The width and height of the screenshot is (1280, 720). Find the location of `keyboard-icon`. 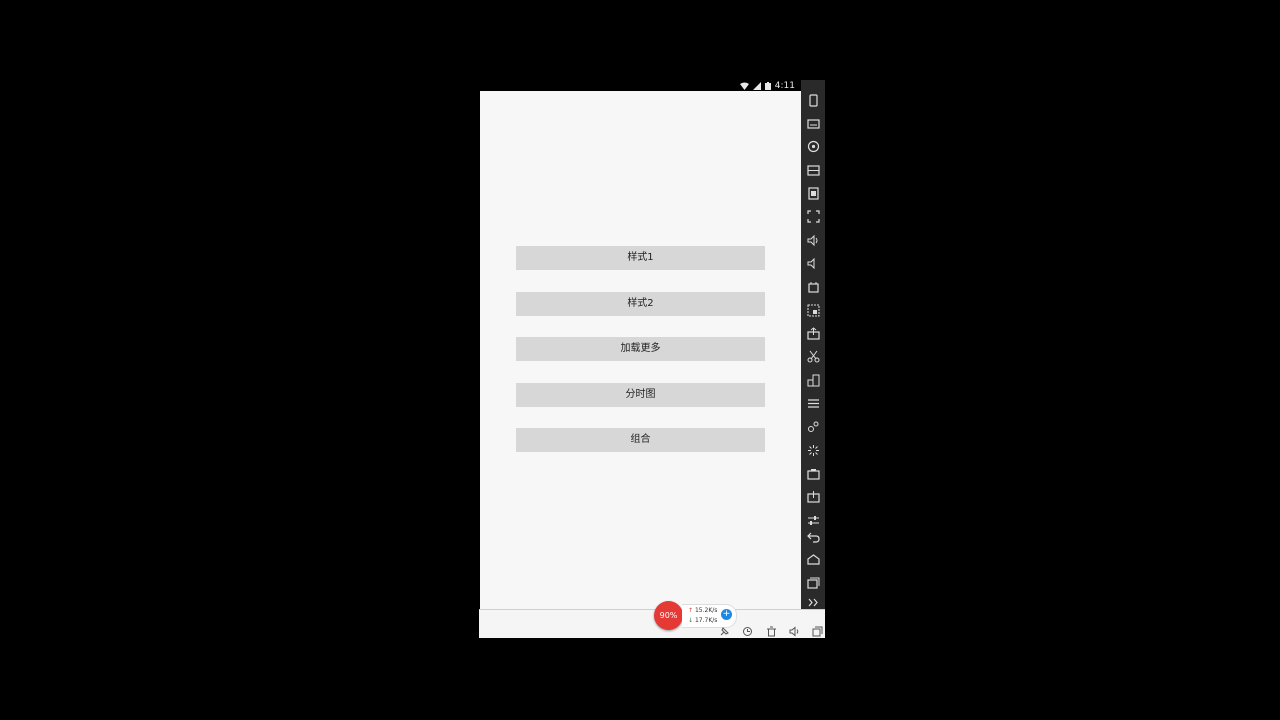

keyboard-icon is located at coordinates (813, 123).